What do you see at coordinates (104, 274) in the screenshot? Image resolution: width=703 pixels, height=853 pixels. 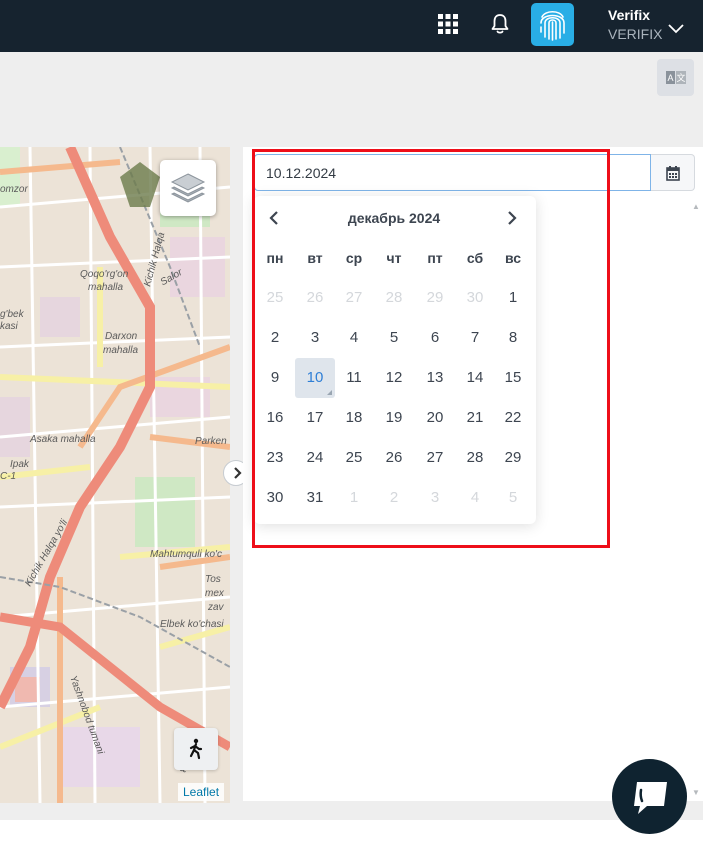 I see `svg-text: Qoqo'rg'on` at bounding box center [104, 274].